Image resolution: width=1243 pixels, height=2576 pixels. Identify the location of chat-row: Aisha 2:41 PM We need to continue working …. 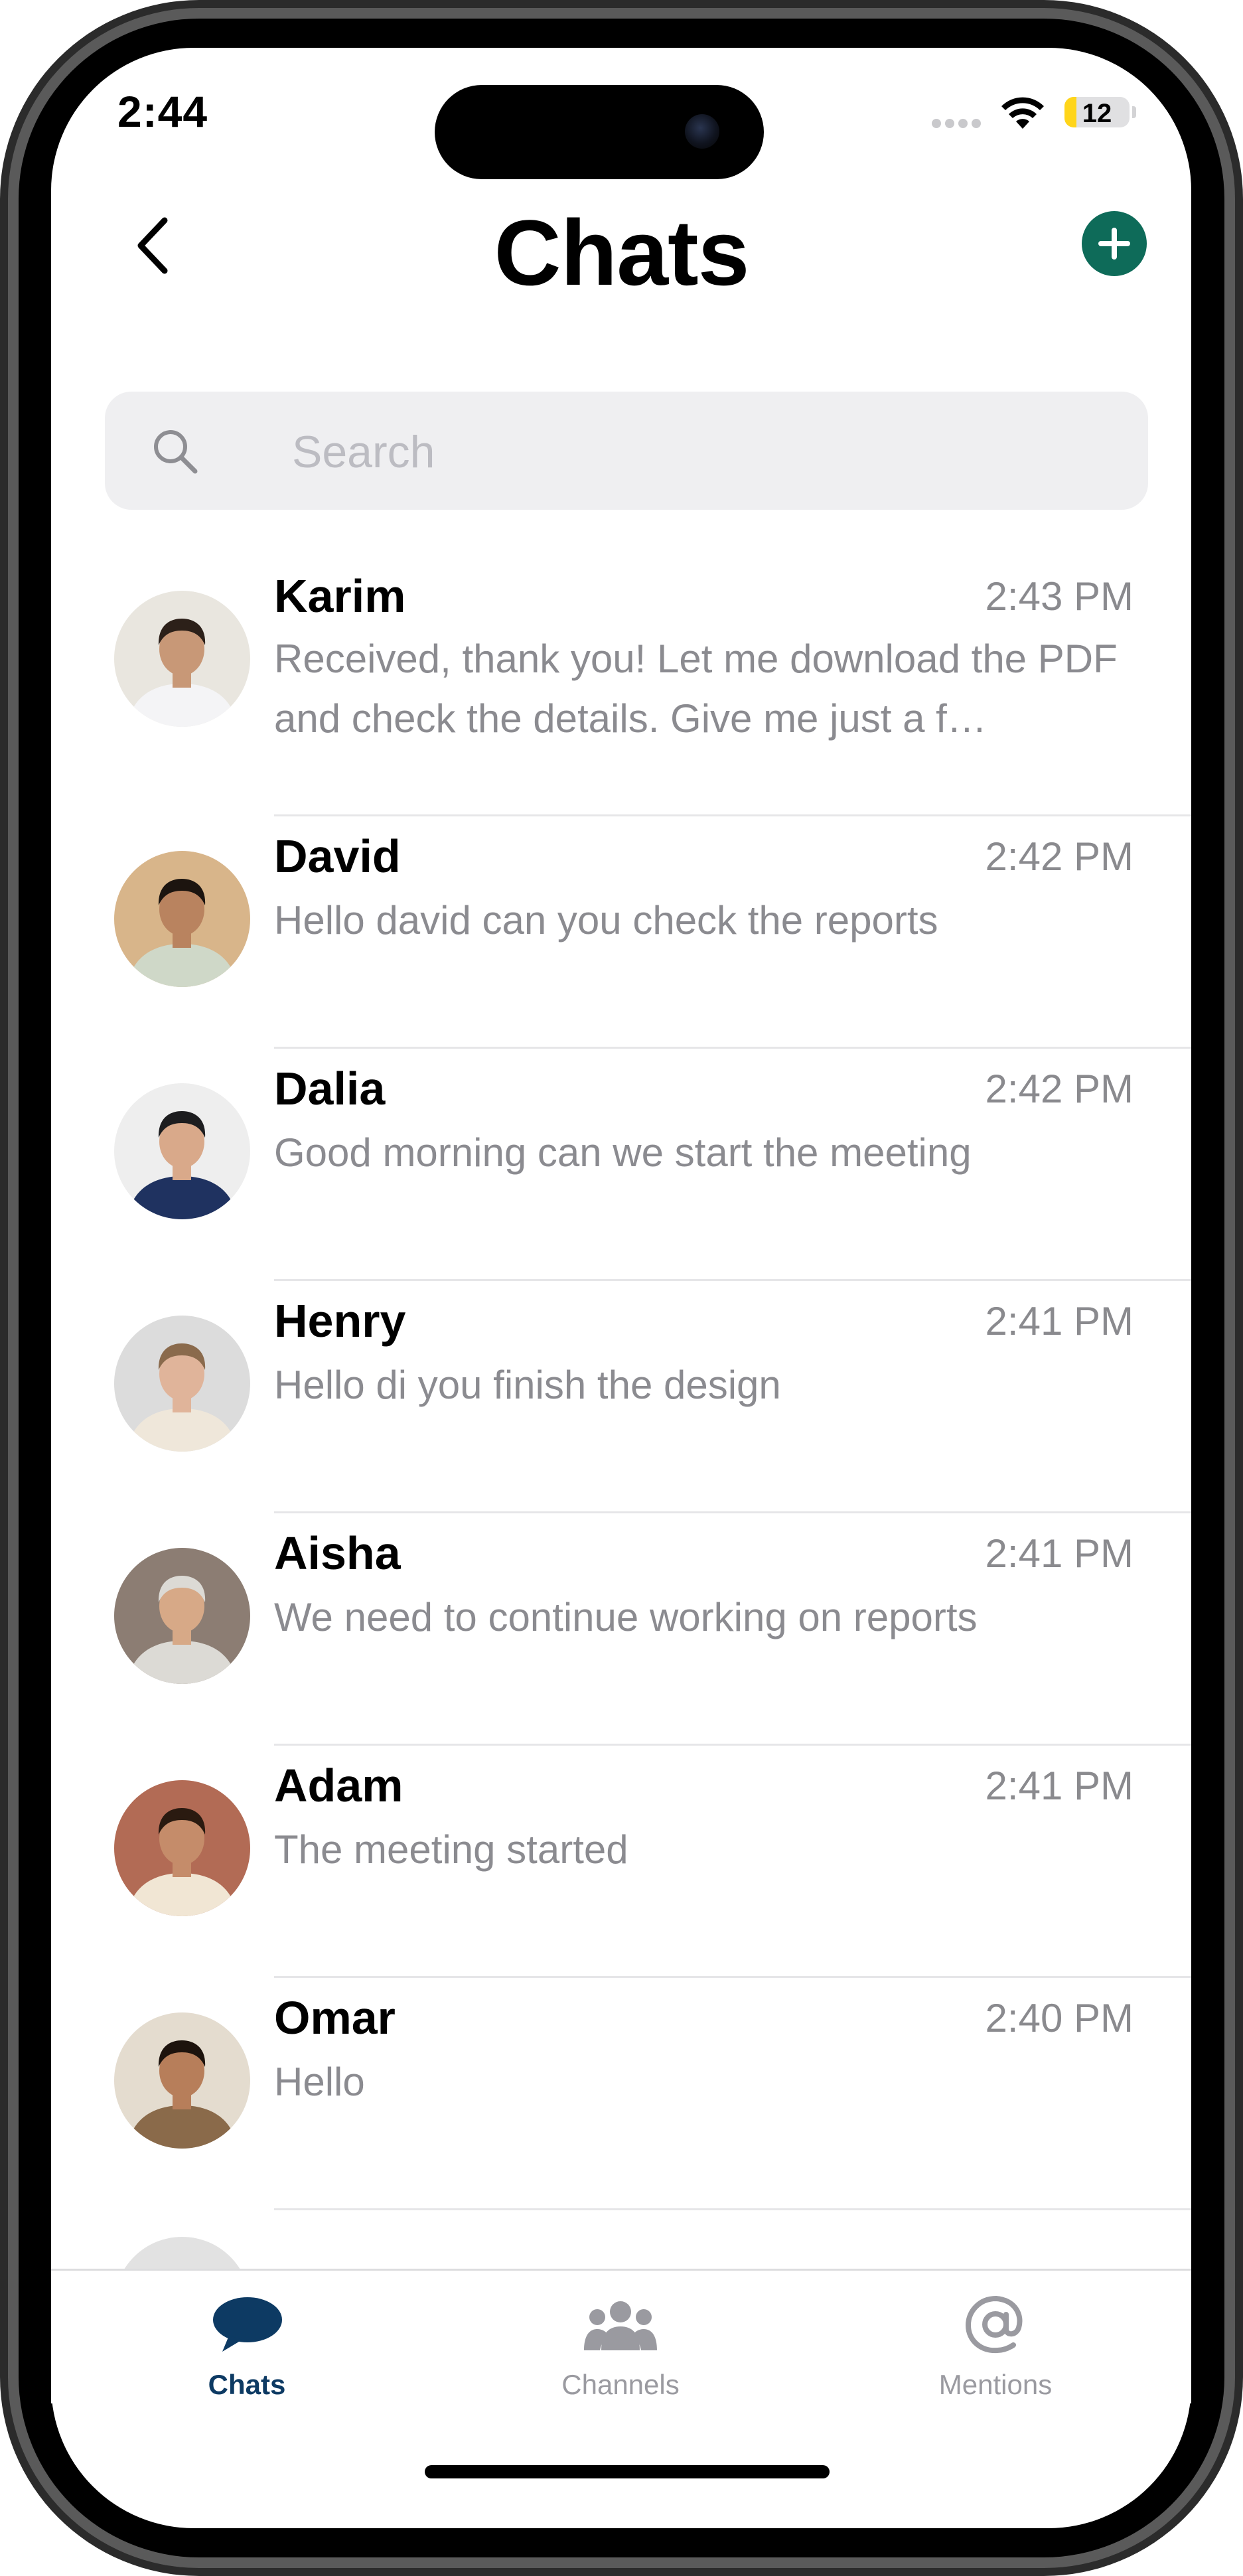
(621, 1630).